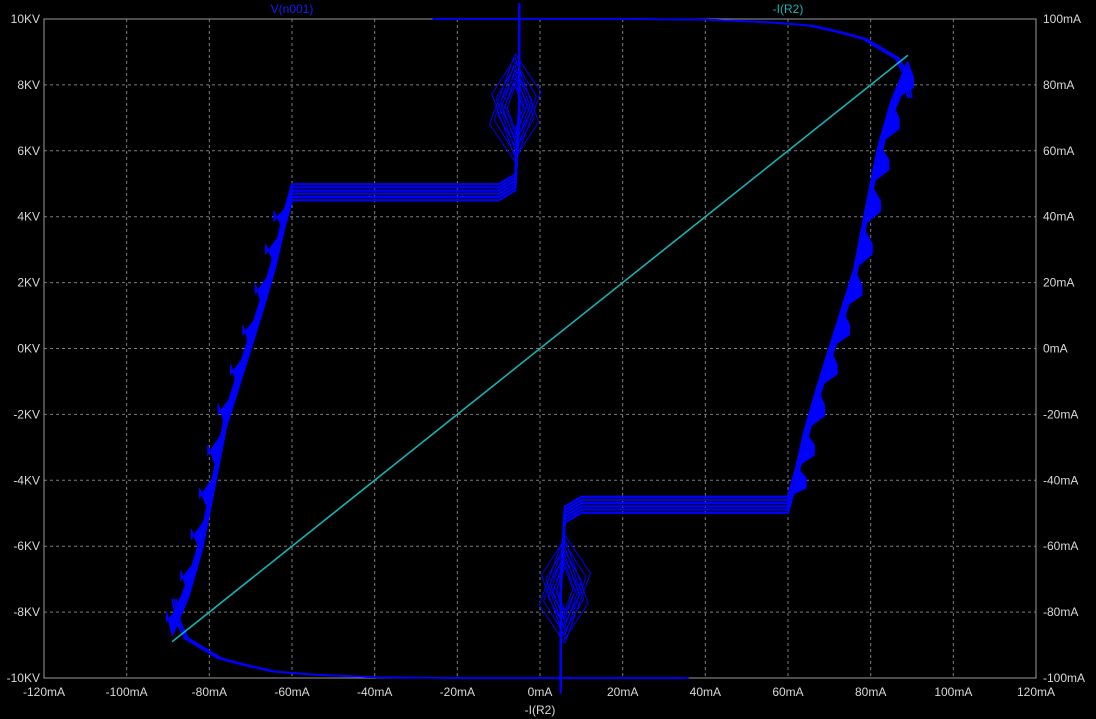 Image resolution: width=1096 pixels, height=719 pixels. Describe the element at coordinates (870, 692) in the screenshot. I see `x-tick-label: 80mA` at that location.